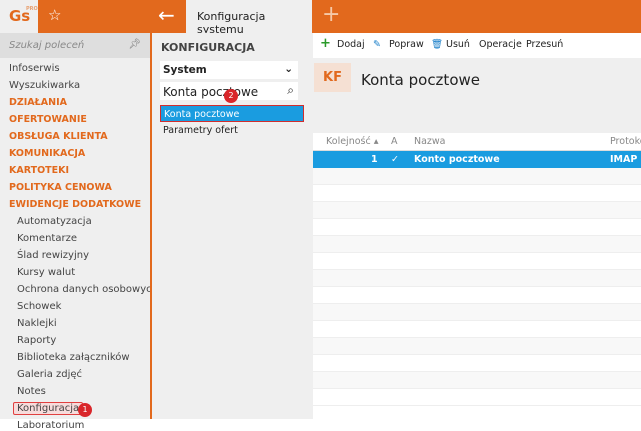 The height and width of the screenshot is (431, 641). Describe the element at coordinates (249, 18) in the screenshot. I see `tab-konfiguracja-systemu: Konfiguracja systemu` at that location.